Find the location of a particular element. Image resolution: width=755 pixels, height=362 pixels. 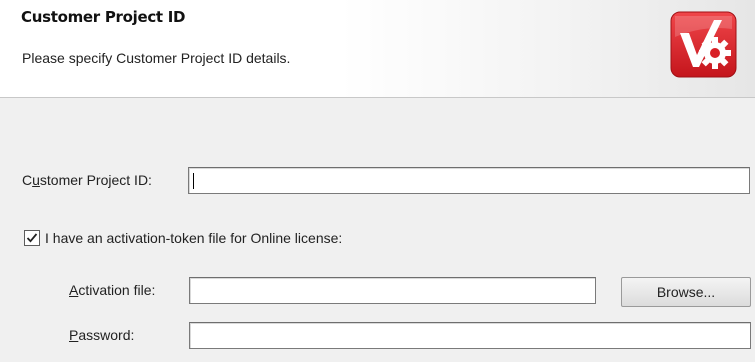

password-access-key: P is located at coordinates (74, 335).